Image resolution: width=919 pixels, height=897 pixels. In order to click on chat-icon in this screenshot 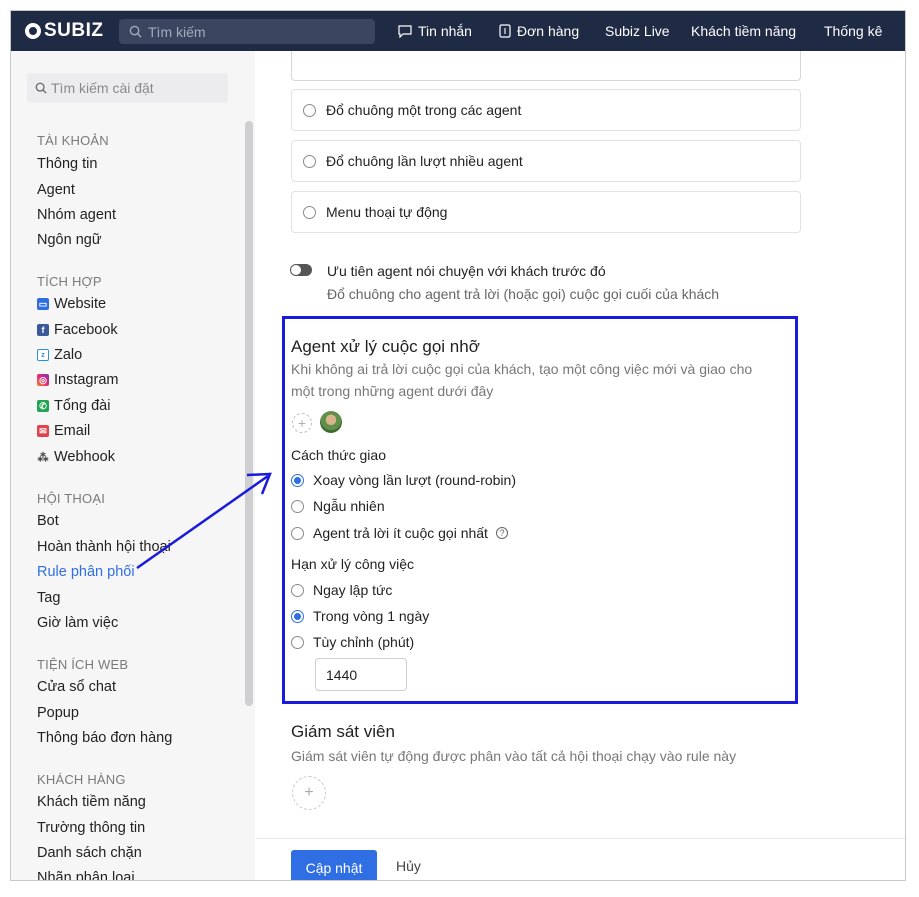, I will do `click(405, 31)`.